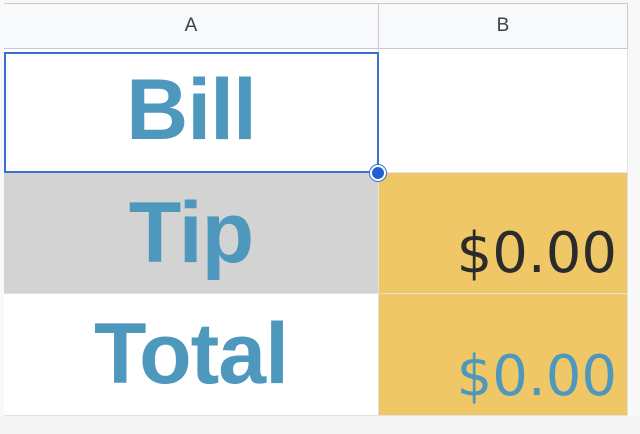  What do you see at coordinates (320, 425) in the screenshot?
I see `grid-bottom-margin` at bounding box center [320, 425].